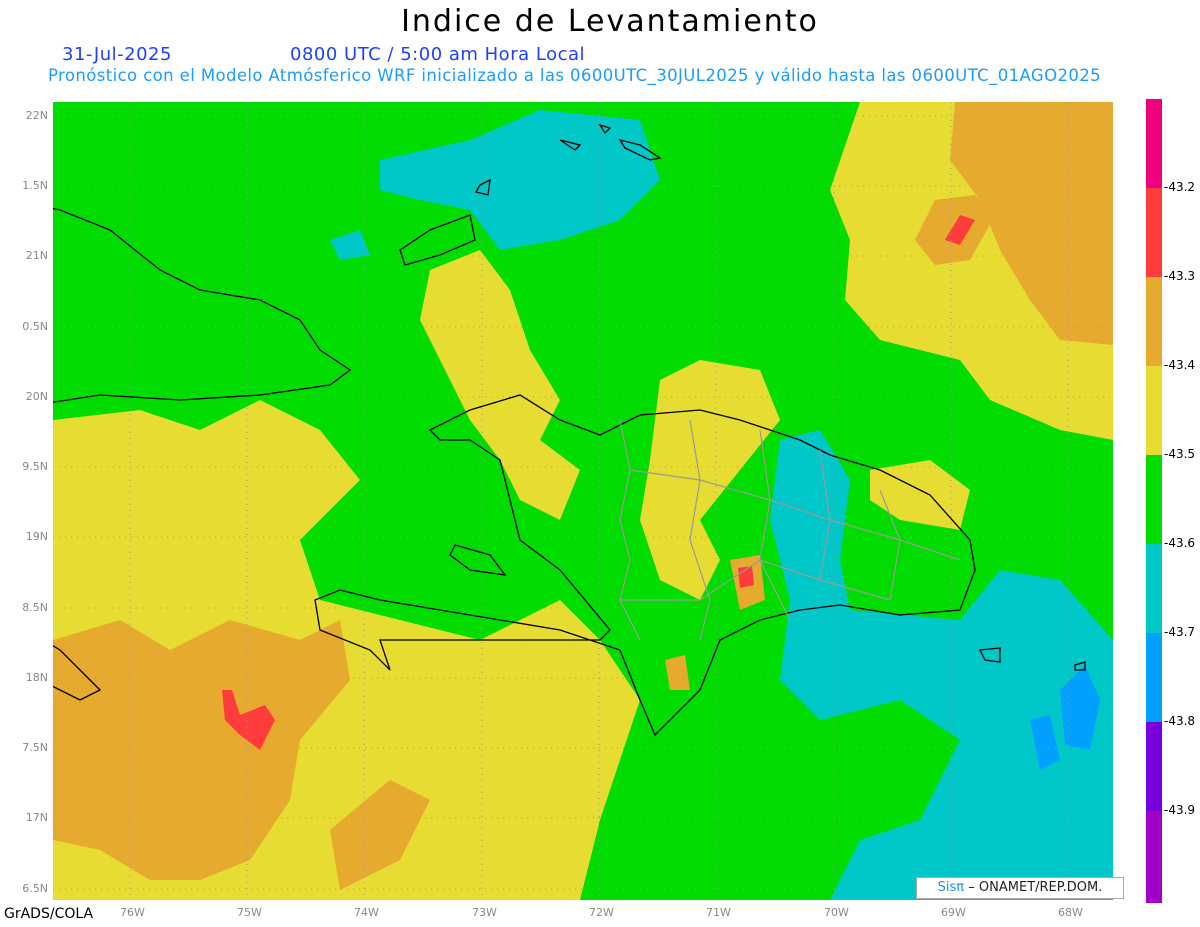 The height and width of the screenshot is (927, 1200). I want to click on x-label: 76W, so click(132, 912).